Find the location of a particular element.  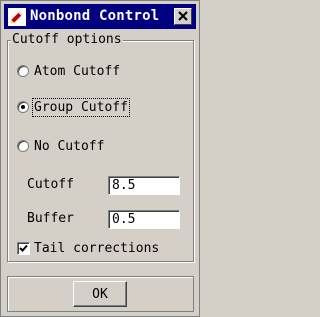

radio-no-cutoff: No Cutoff is located at coordinates (60, 146).